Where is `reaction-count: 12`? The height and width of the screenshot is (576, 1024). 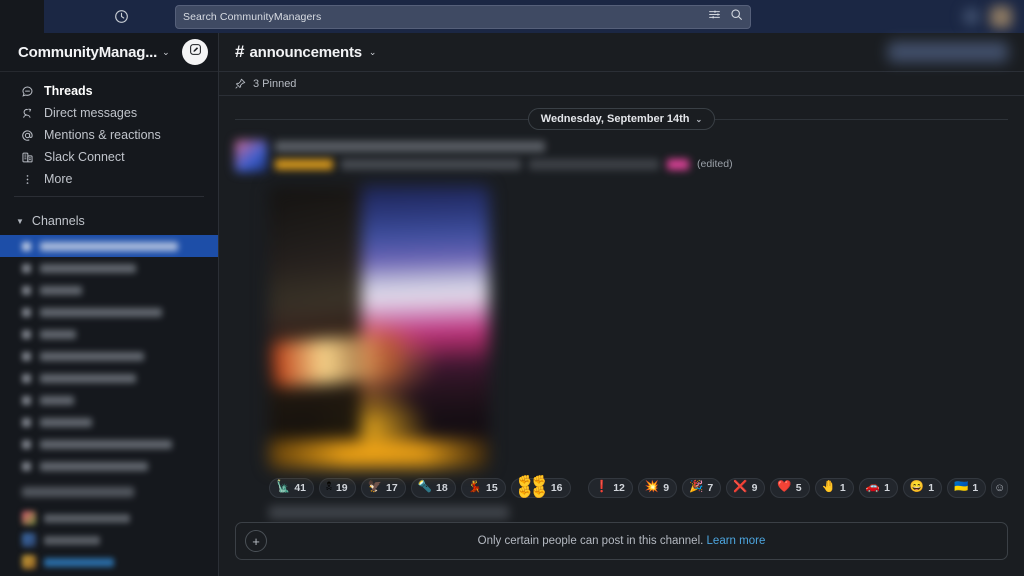
reaction-count: 12 is located at coordinates (619, 488).